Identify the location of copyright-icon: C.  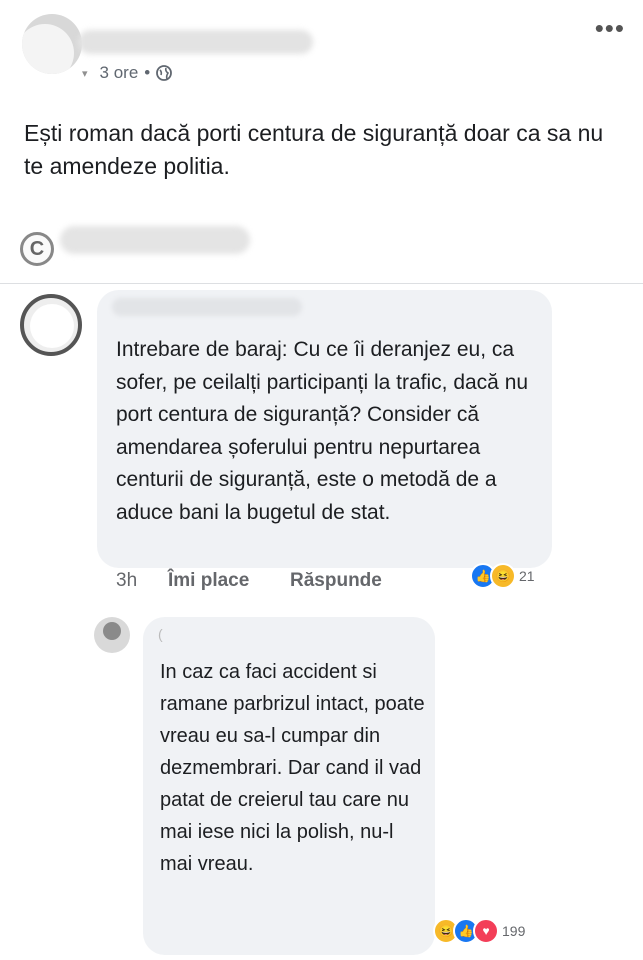
(37, 249).